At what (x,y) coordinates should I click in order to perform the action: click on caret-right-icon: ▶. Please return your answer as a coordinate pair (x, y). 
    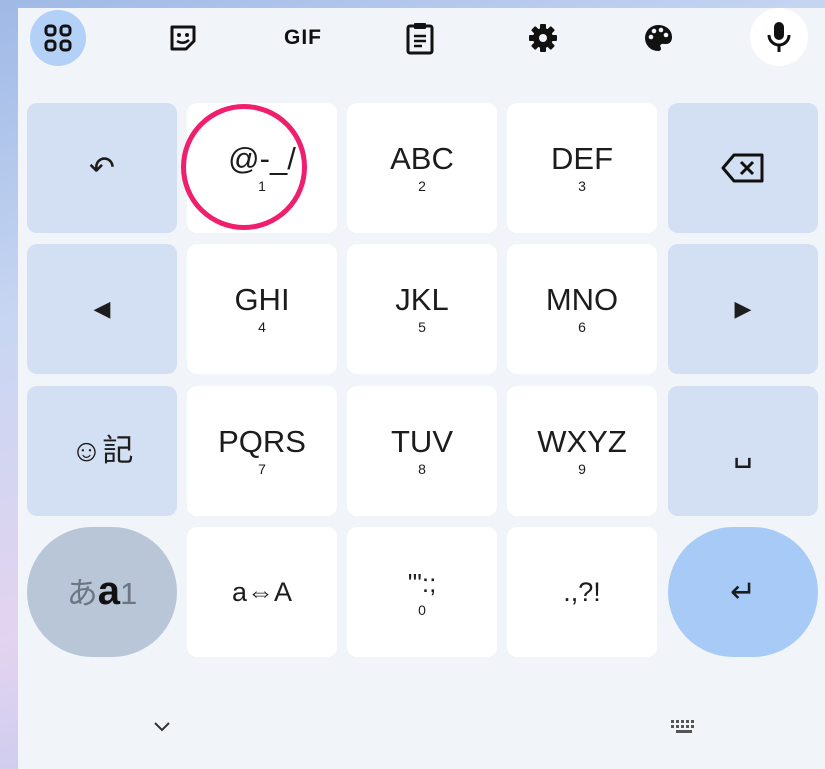
    Looking at the image, I should click on (743, 308).